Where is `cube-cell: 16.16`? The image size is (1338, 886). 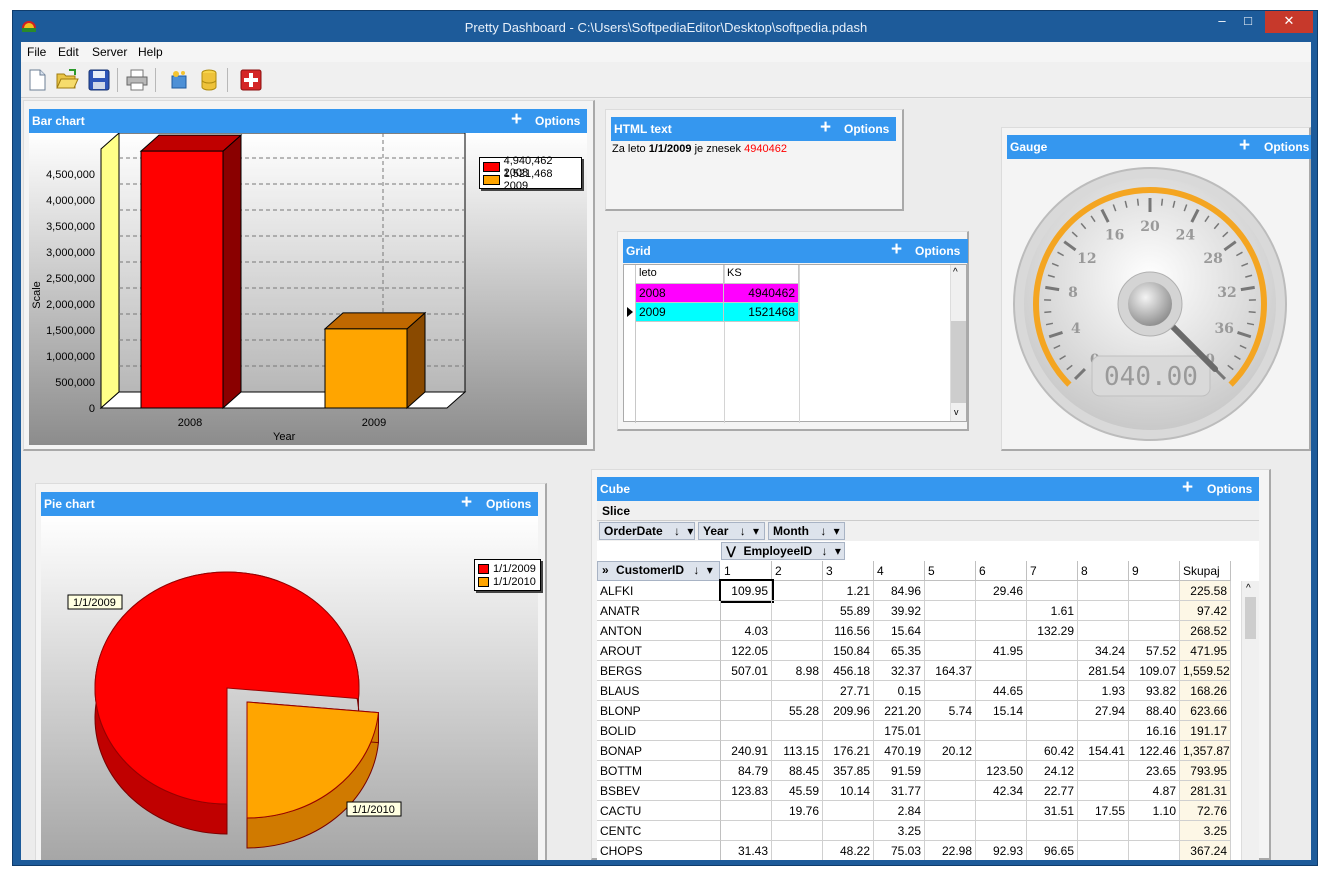 cube-cell: 16.16 is located at coordinates (1154, 731).